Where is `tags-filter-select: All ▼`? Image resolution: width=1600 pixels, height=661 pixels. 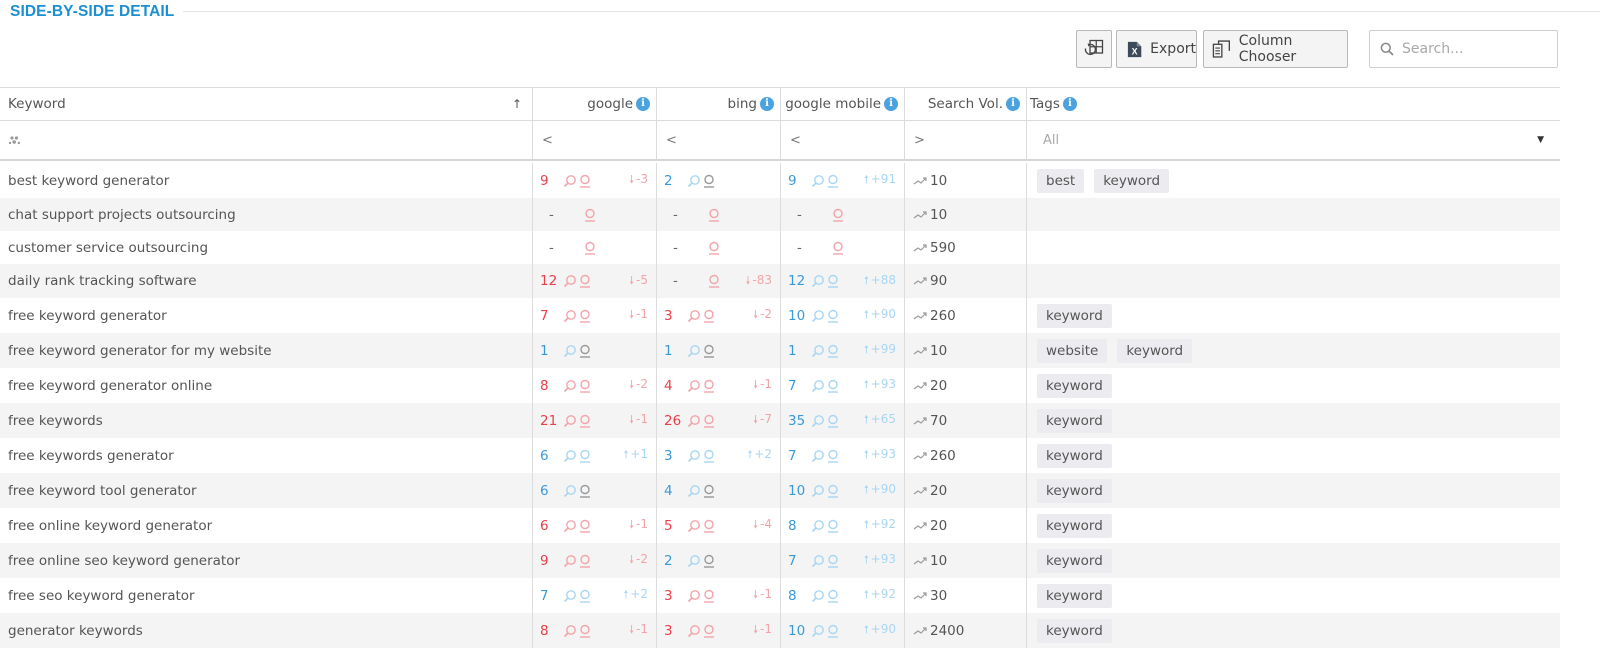
tags-filter-select: All ▼ is located at coordinates (1293, 140).